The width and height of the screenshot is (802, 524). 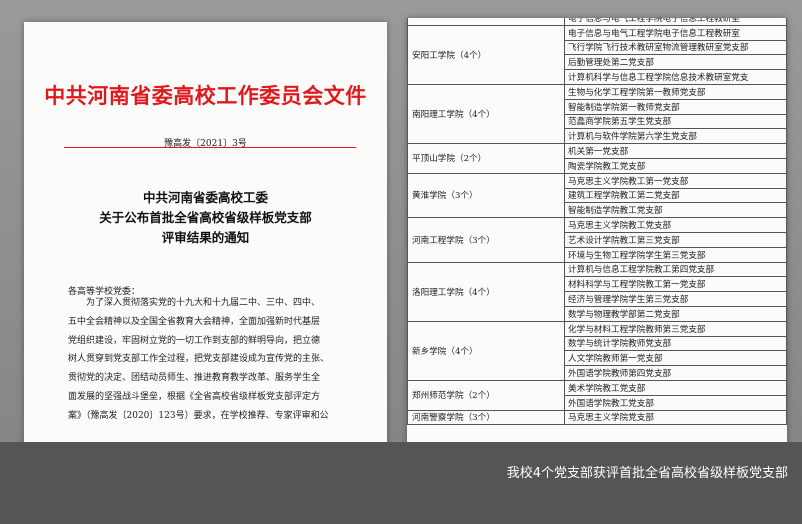 What do you see at coordinates (675, 62) in the screenshot?
I see `branch-cell: 后勤管理处第二党支部` at bounding box center [675, 62].